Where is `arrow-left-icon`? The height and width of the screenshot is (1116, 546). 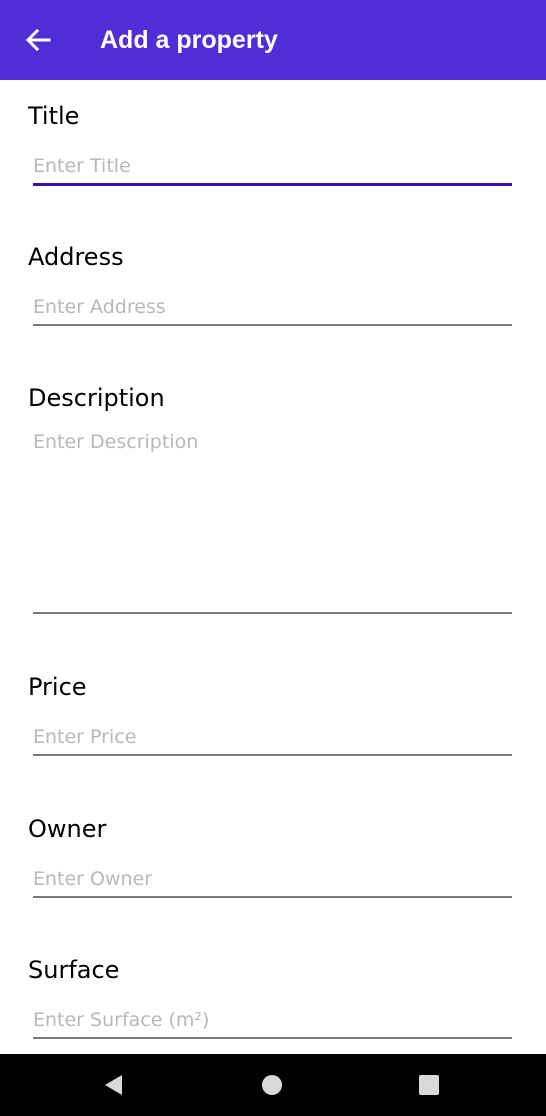 arrow-left-icon is located at coordinates (38, 40).